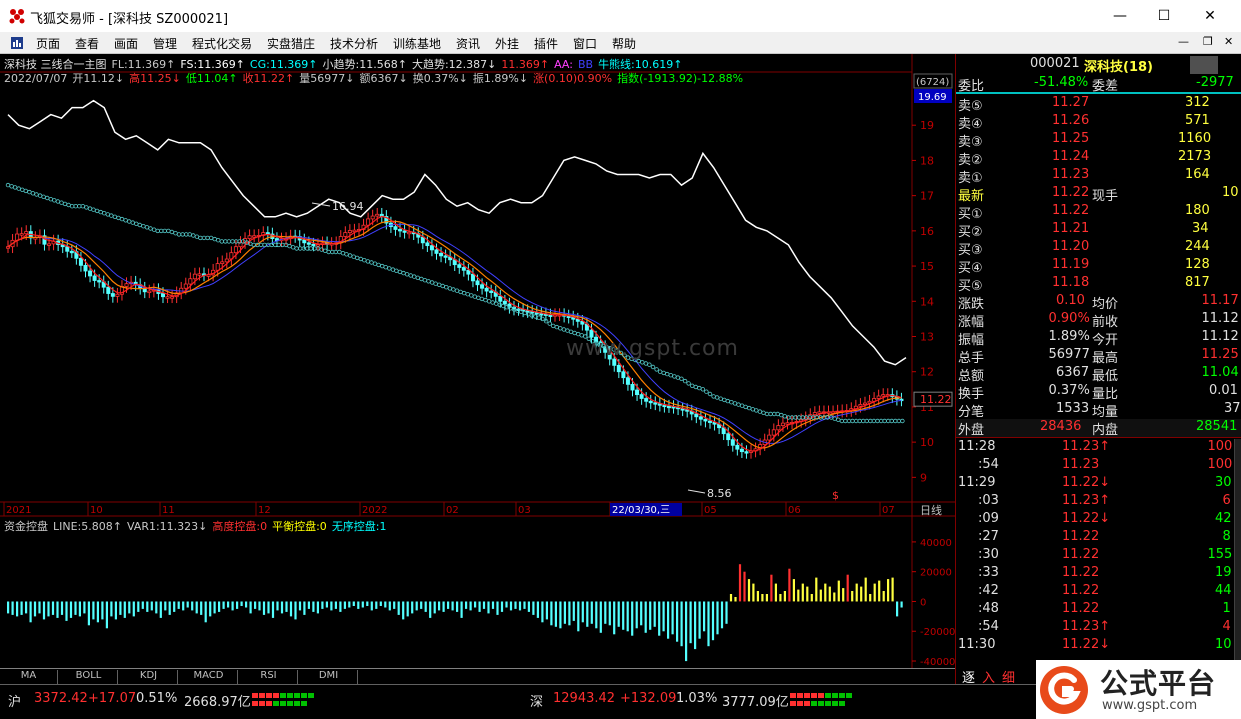 This screenshot has width=1241, height=719. What do you see at coordinates (61, 698) in the screenshot?
I see `sh-index: 3372.42` at bounding box center [61, 698].